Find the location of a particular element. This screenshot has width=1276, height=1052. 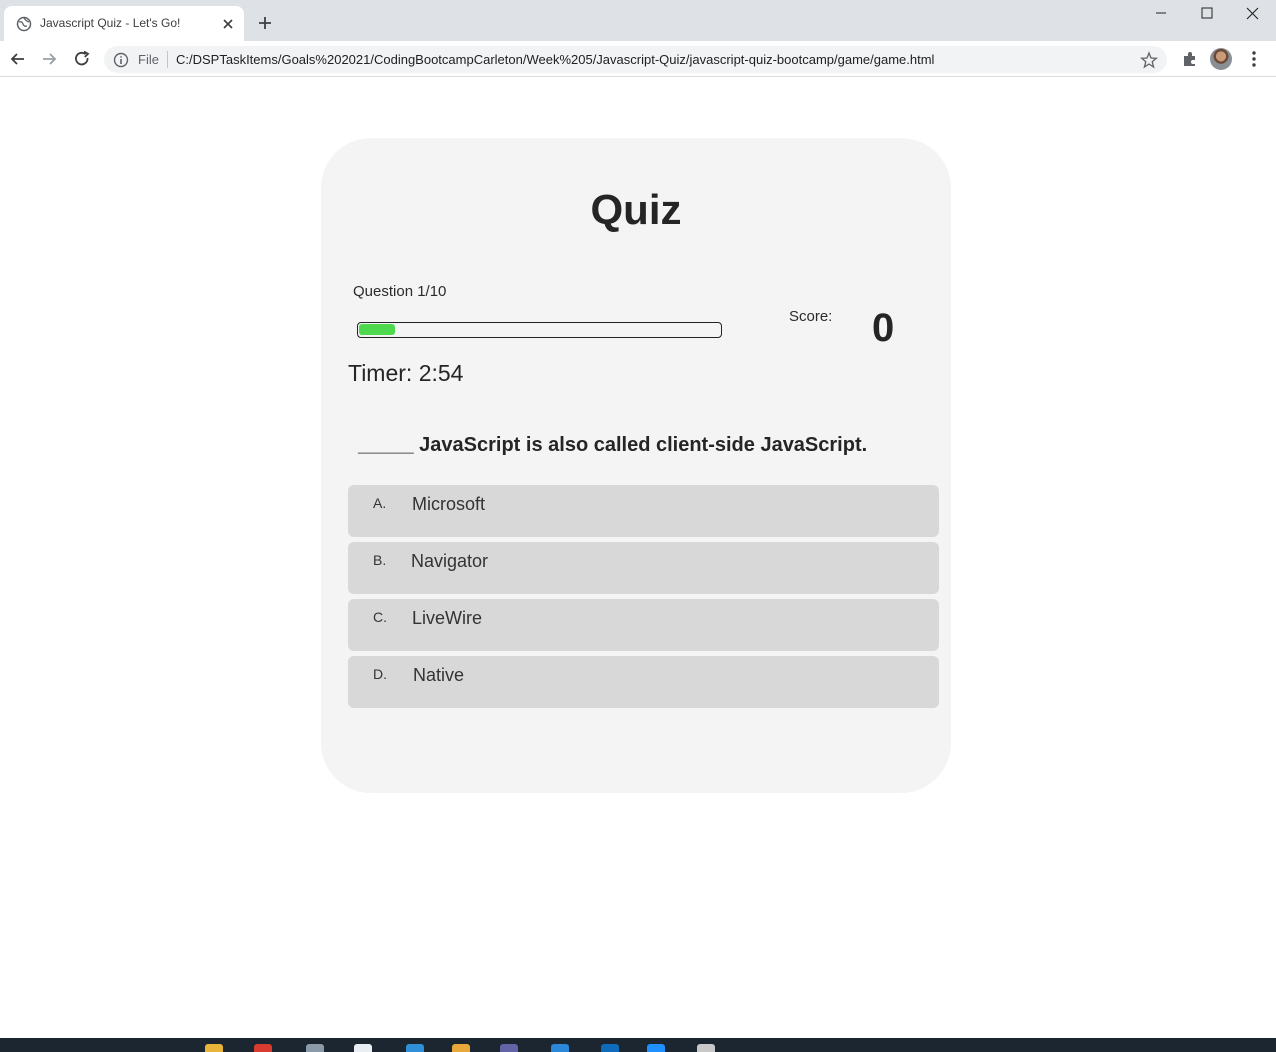

maximize-icon is located at coordinates (1207, 15).